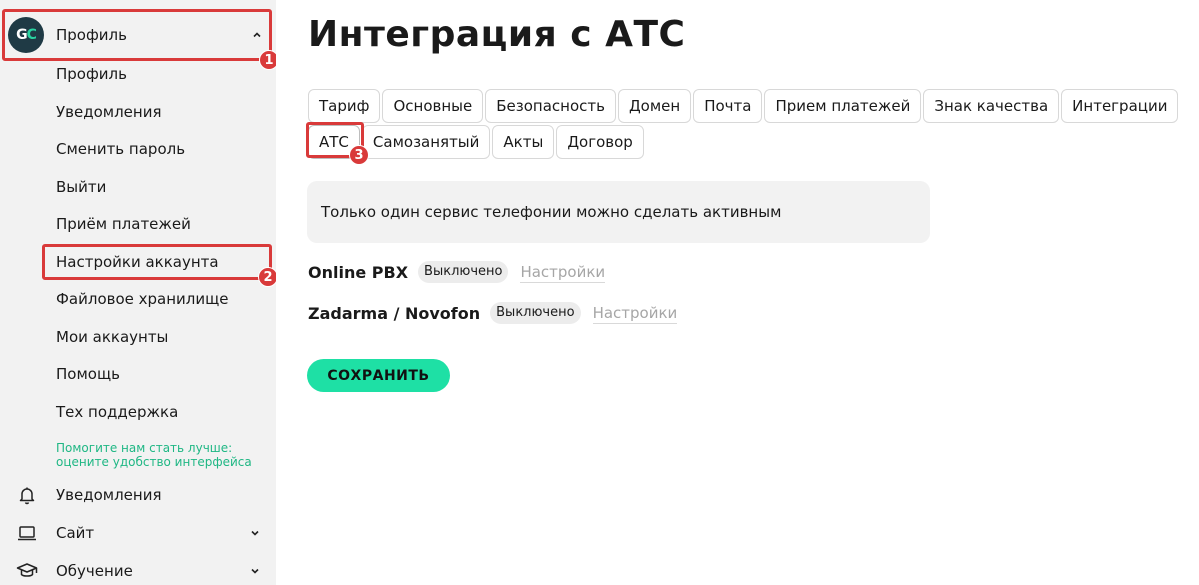 This screenshot has width=1199, height=585. I want to click on tab-self-employed: Самозанятый, so click(426, 142).